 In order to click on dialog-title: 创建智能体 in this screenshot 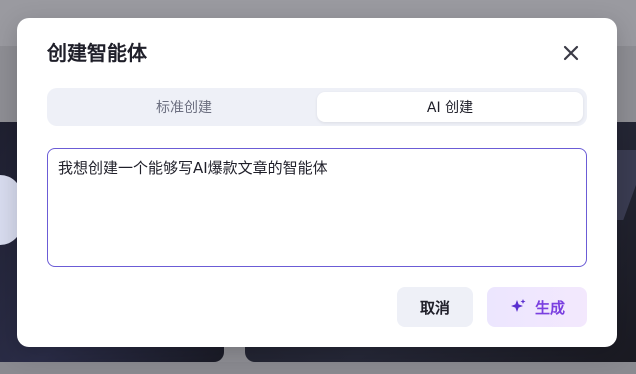, I will do `click(97, 53)`.